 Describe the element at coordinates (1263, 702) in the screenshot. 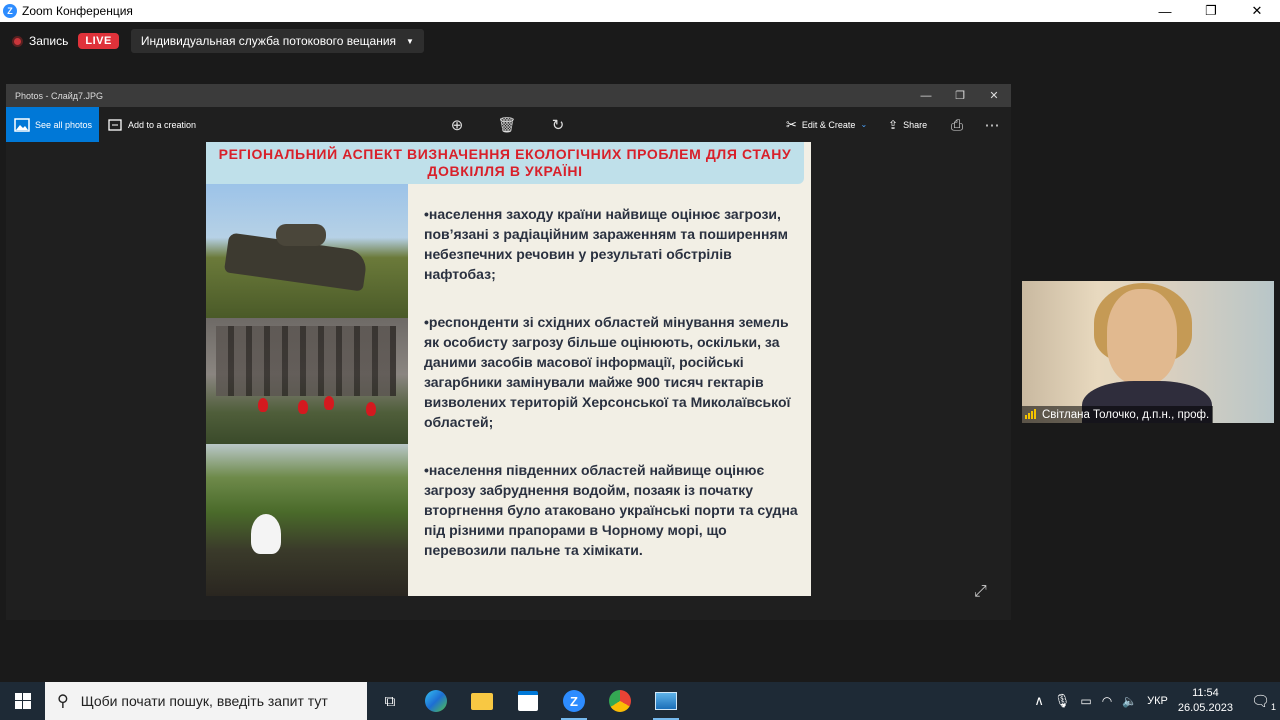

I see `notification-center-button: 🗨 1` at that location.